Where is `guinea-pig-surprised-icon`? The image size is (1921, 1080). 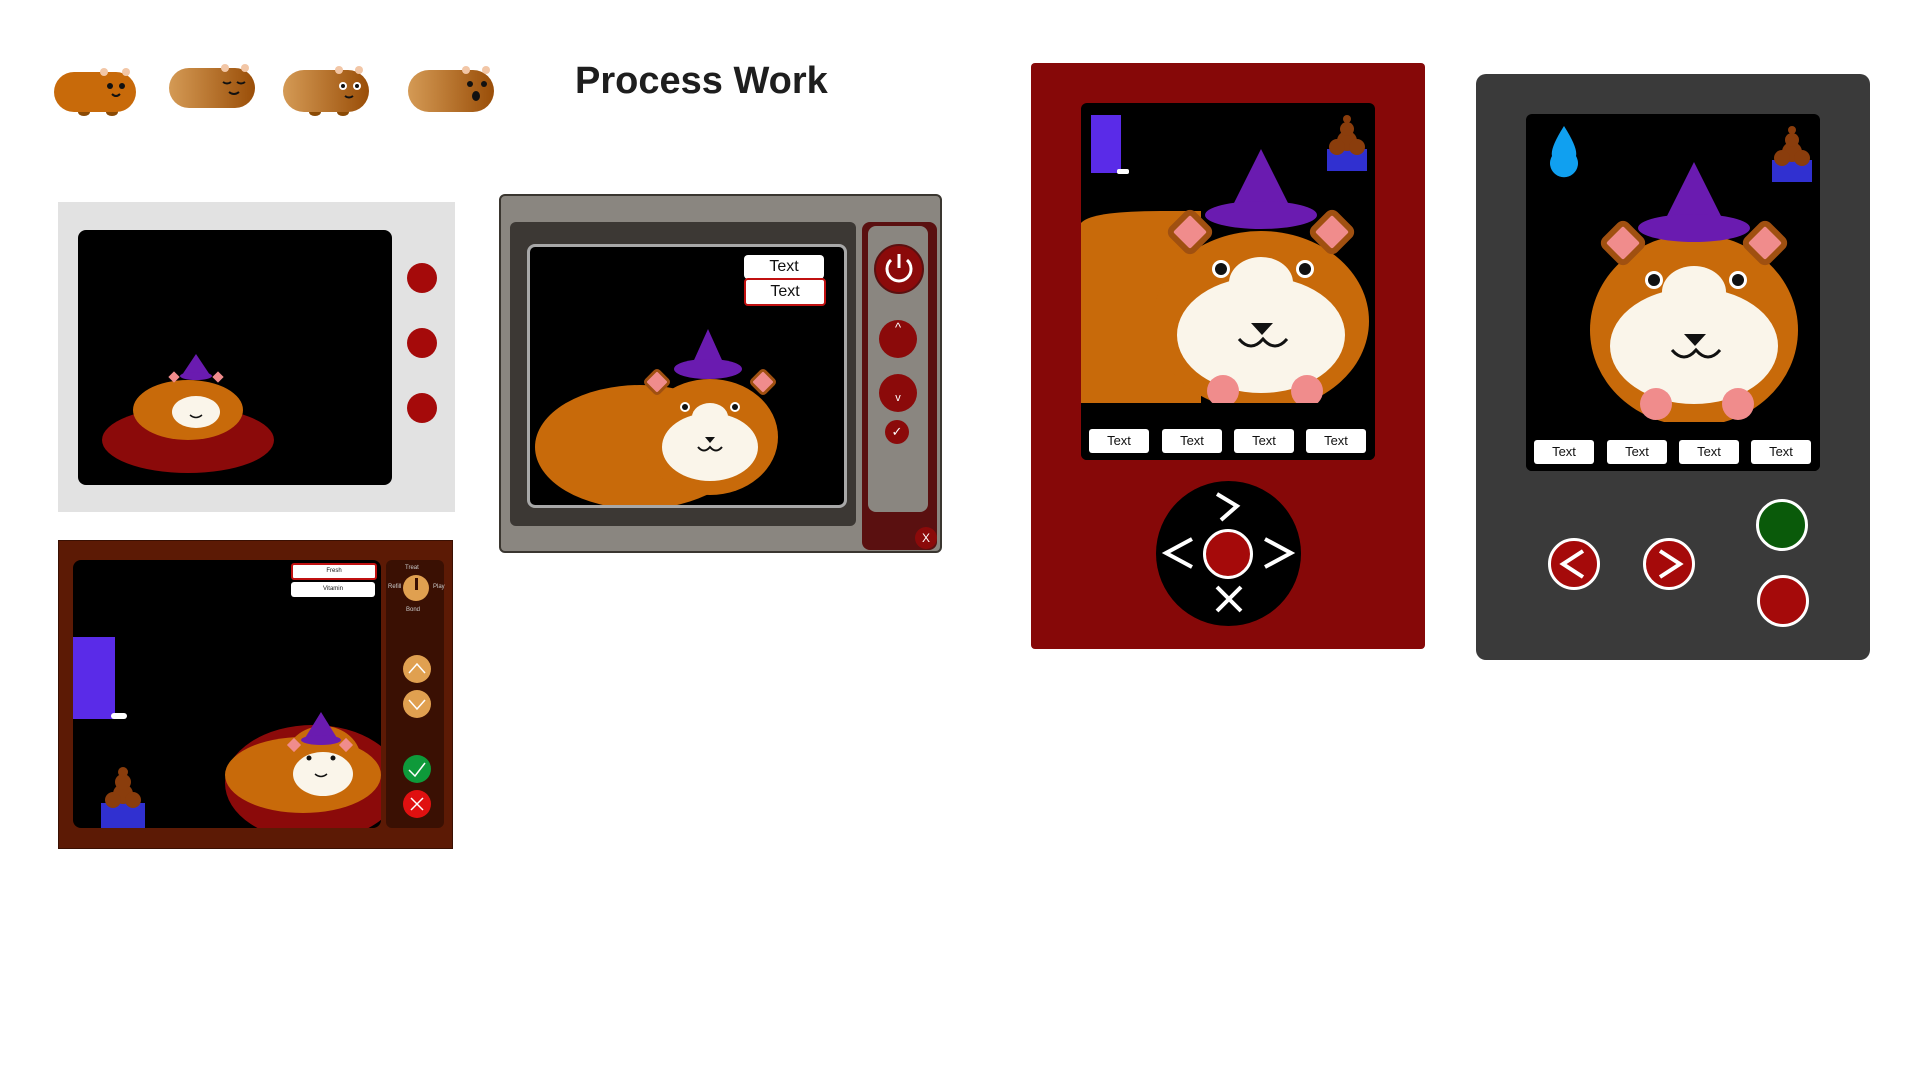 guinea-pig-surprised-icon is located at coordinates (451, 89).